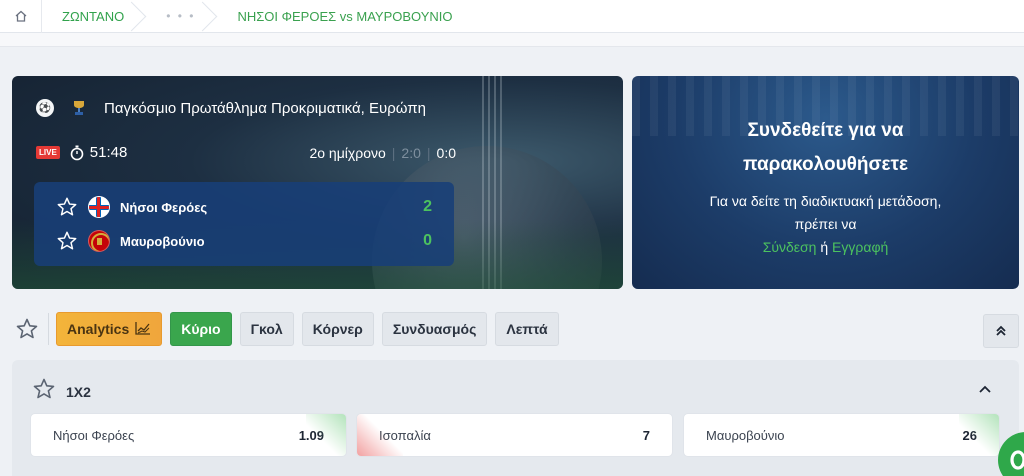  Describe the element at coordinates (790, 247) in the screenshot. I see `login-link: Σύνδεση` at that location.